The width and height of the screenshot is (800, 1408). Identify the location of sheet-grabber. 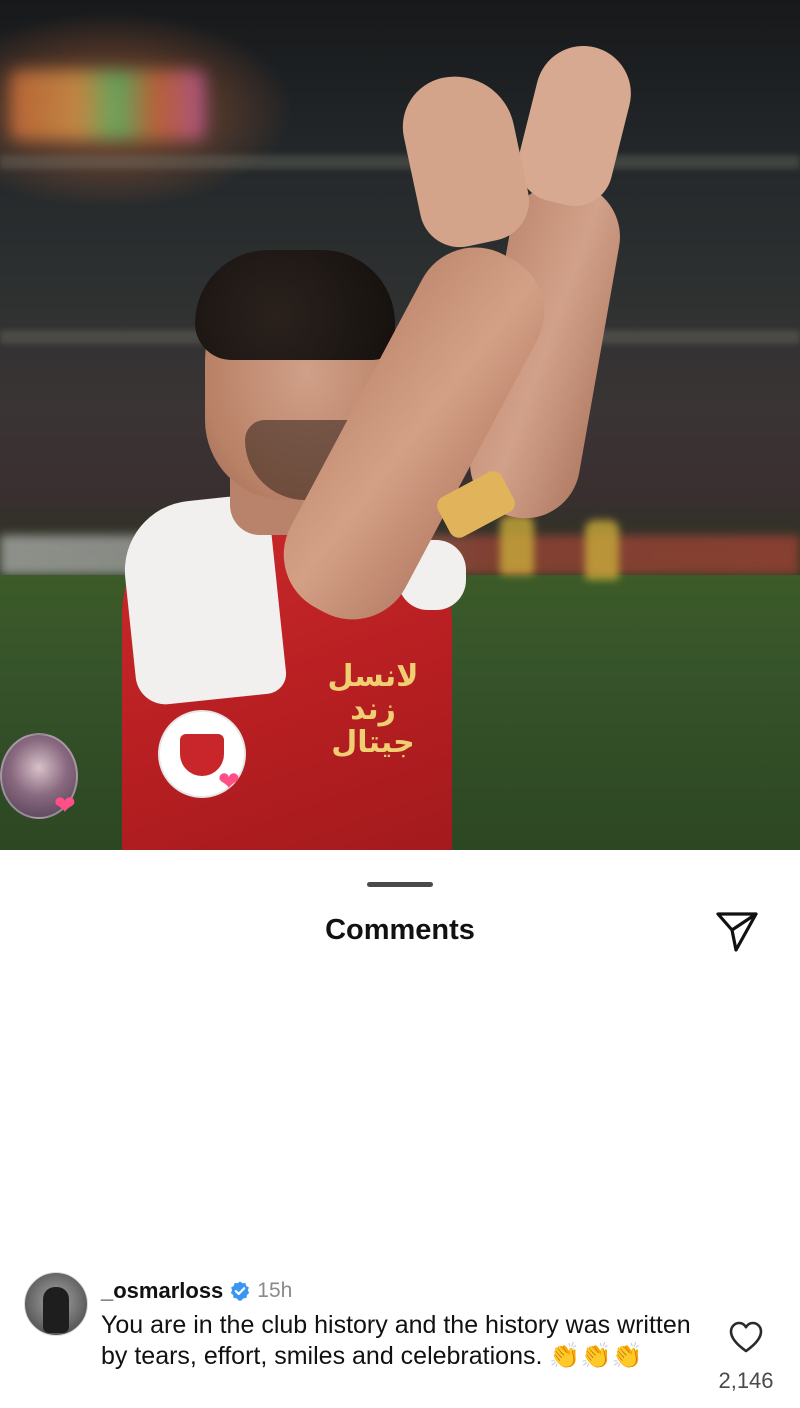
(400, 884).